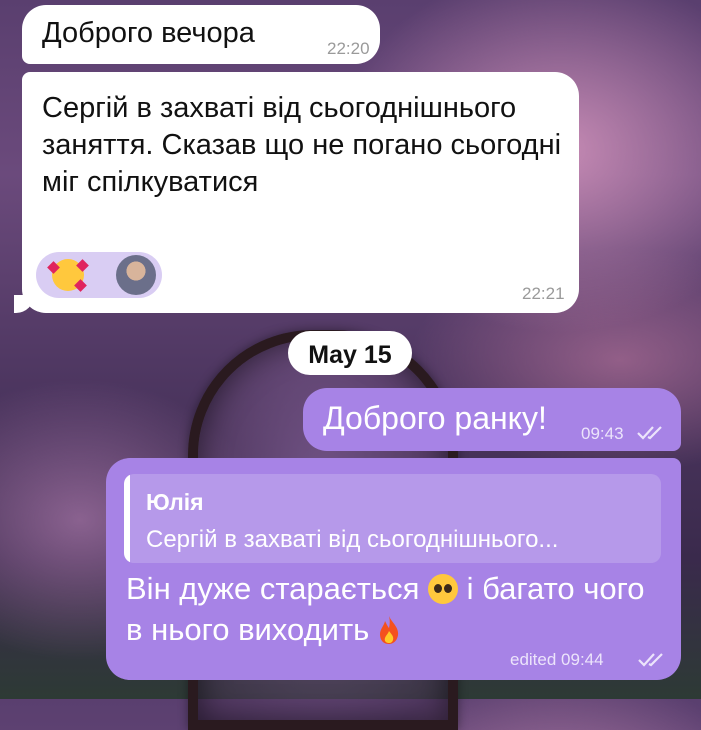 The image size is (701, 730). Describe the element at coordinates (99, 275) in the screenshot. I see `reaction-chip` at that location.